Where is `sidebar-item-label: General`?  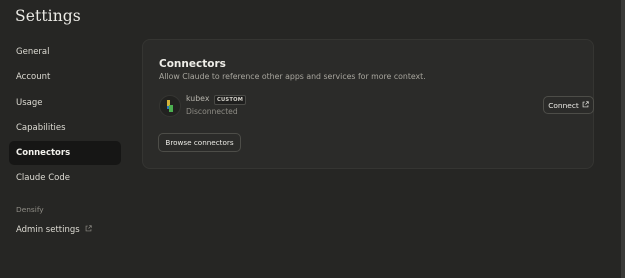 sidebar-item-label: General is located at coordinates (33, 52).